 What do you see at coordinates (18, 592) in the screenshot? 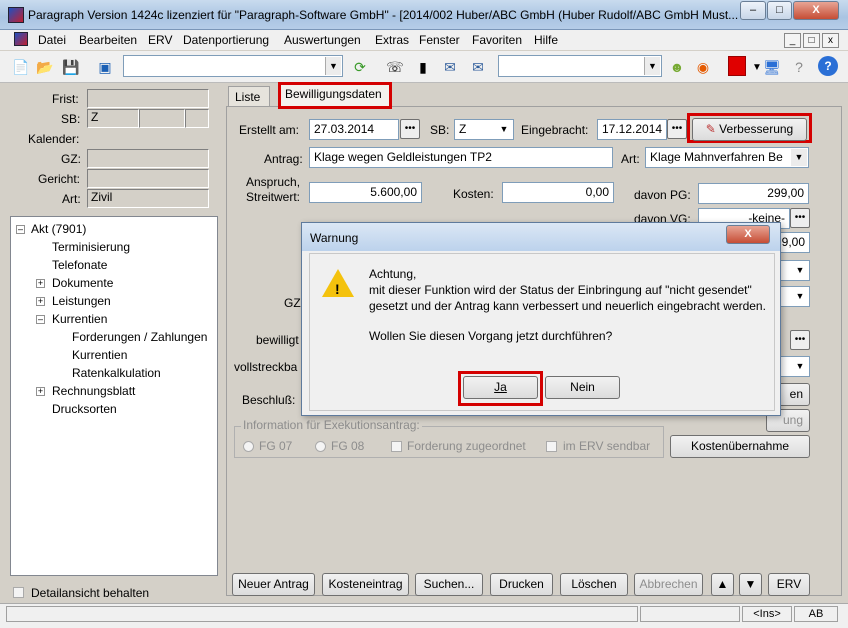
I see `detail-checkbox` at bounding box center [18, 592].